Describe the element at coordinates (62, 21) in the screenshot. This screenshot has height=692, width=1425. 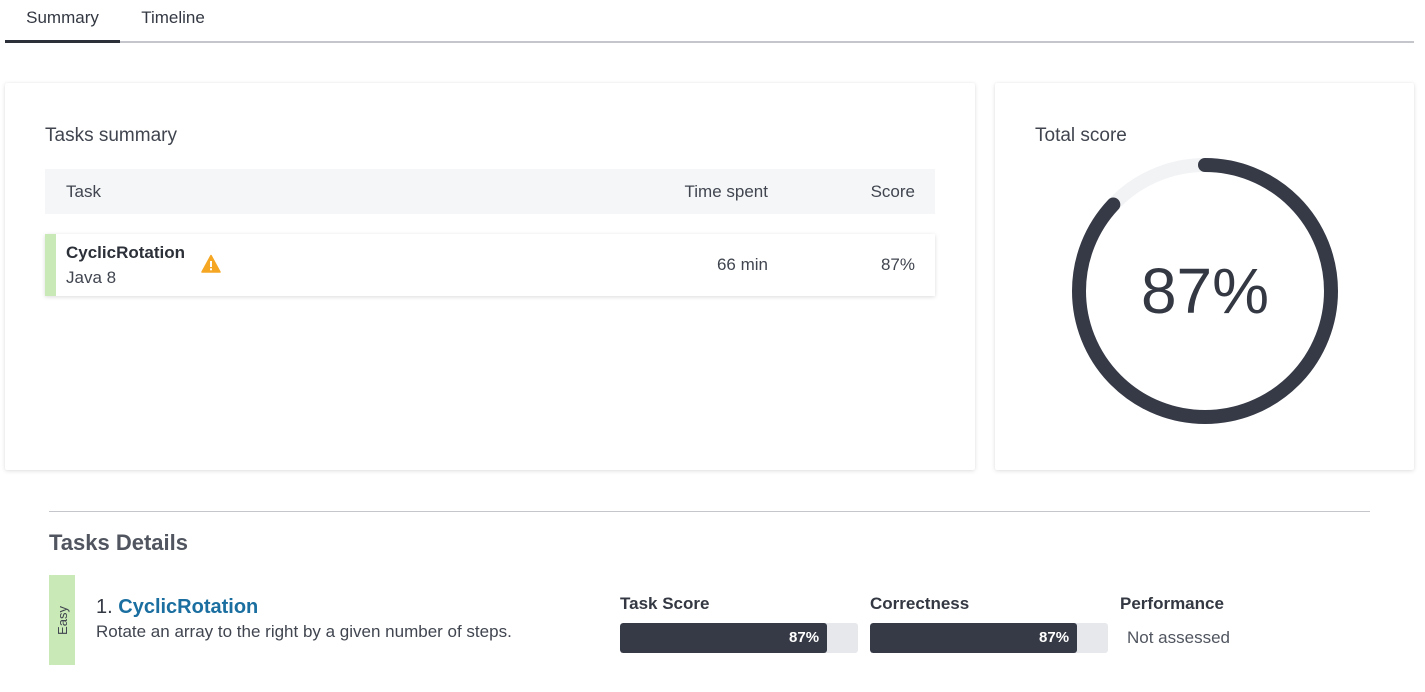
I see `tab-summary: Summary` at that location.